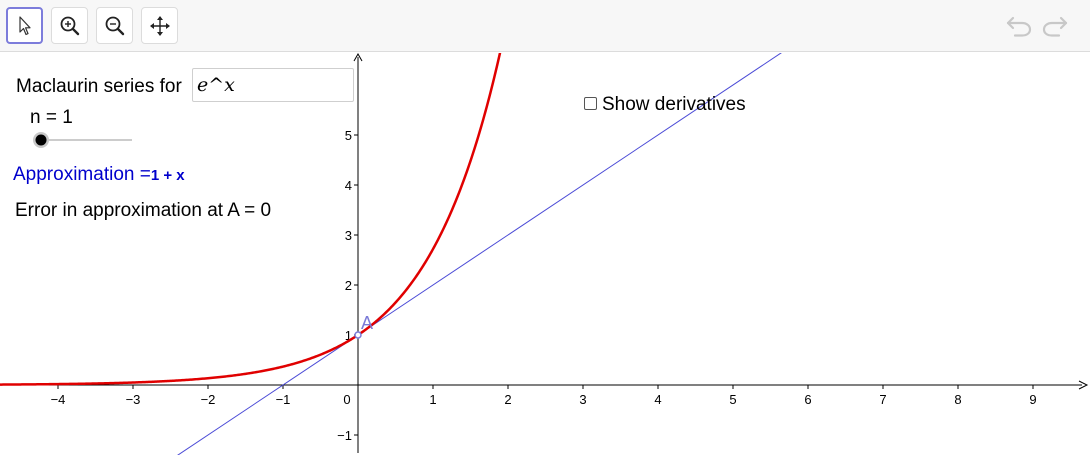 This screenshot has width=1090, height=455. What do you see at coordinates (167, 175) in the screenshot?
I see `approximation-value: 1 + x` at bounding box center [167, 175].